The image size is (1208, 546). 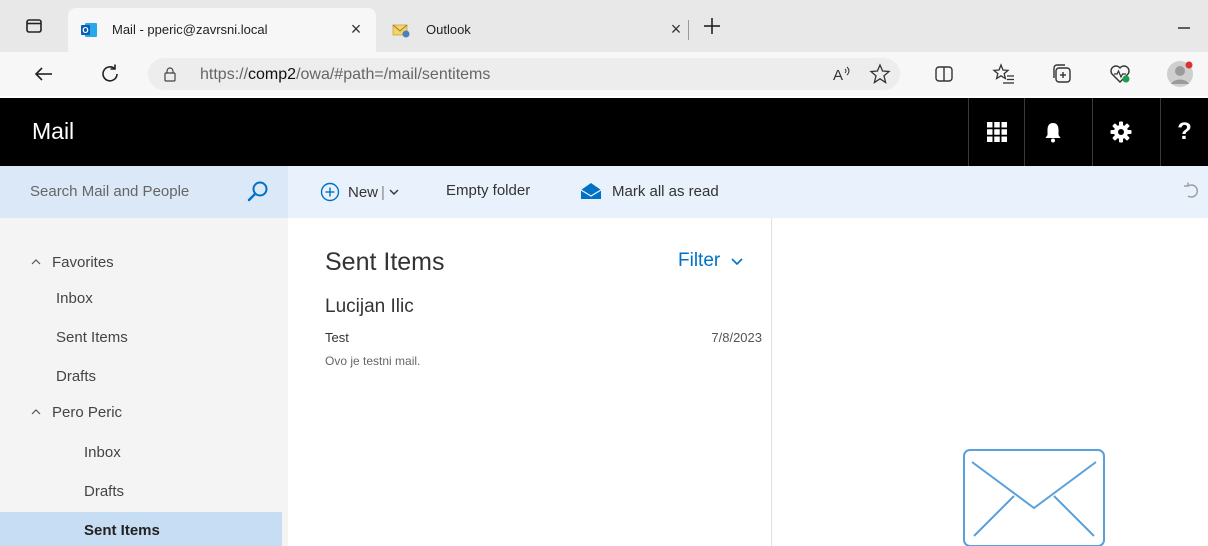 I want to click on favorites-list-icon, so click(x=1004, y=74).